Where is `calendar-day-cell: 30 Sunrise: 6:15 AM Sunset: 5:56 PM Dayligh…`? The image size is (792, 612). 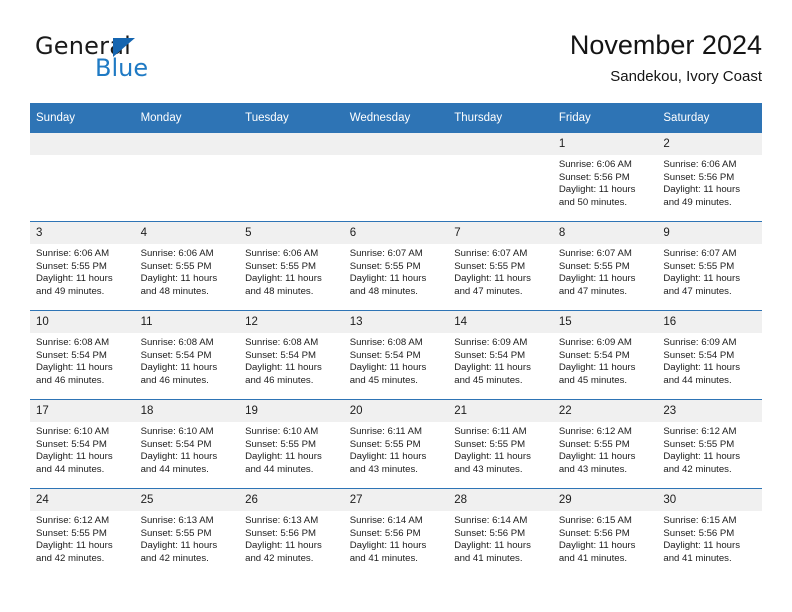 calendar-day-cell: 30 Sunrise: 6:15 AM Sunset: 5:56 PM Dayligh… is located at coordinates (709, 532).